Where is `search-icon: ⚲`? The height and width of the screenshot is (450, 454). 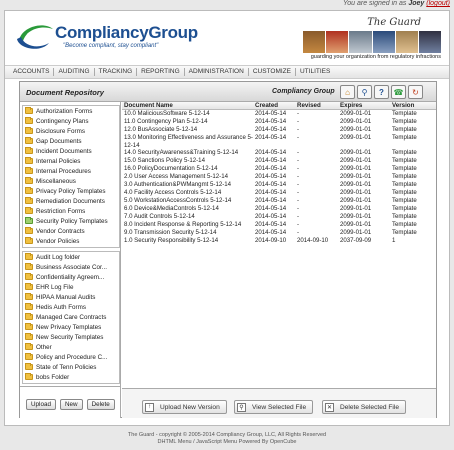
search-icon: ⚲ is located at coordinates (364, 92).